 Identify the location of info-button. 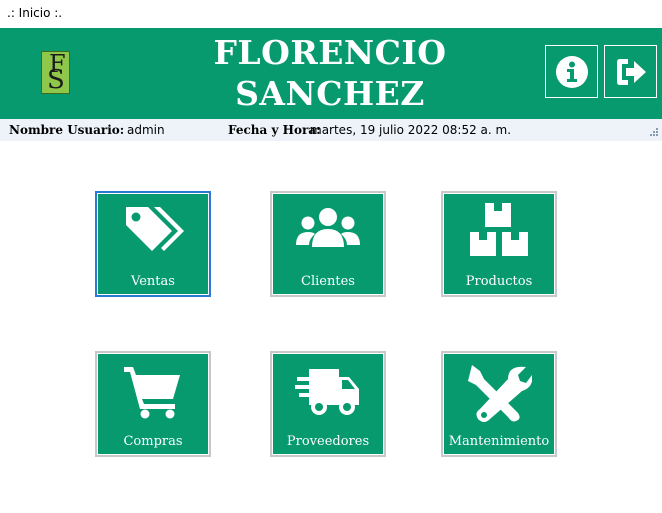
(571, 71).